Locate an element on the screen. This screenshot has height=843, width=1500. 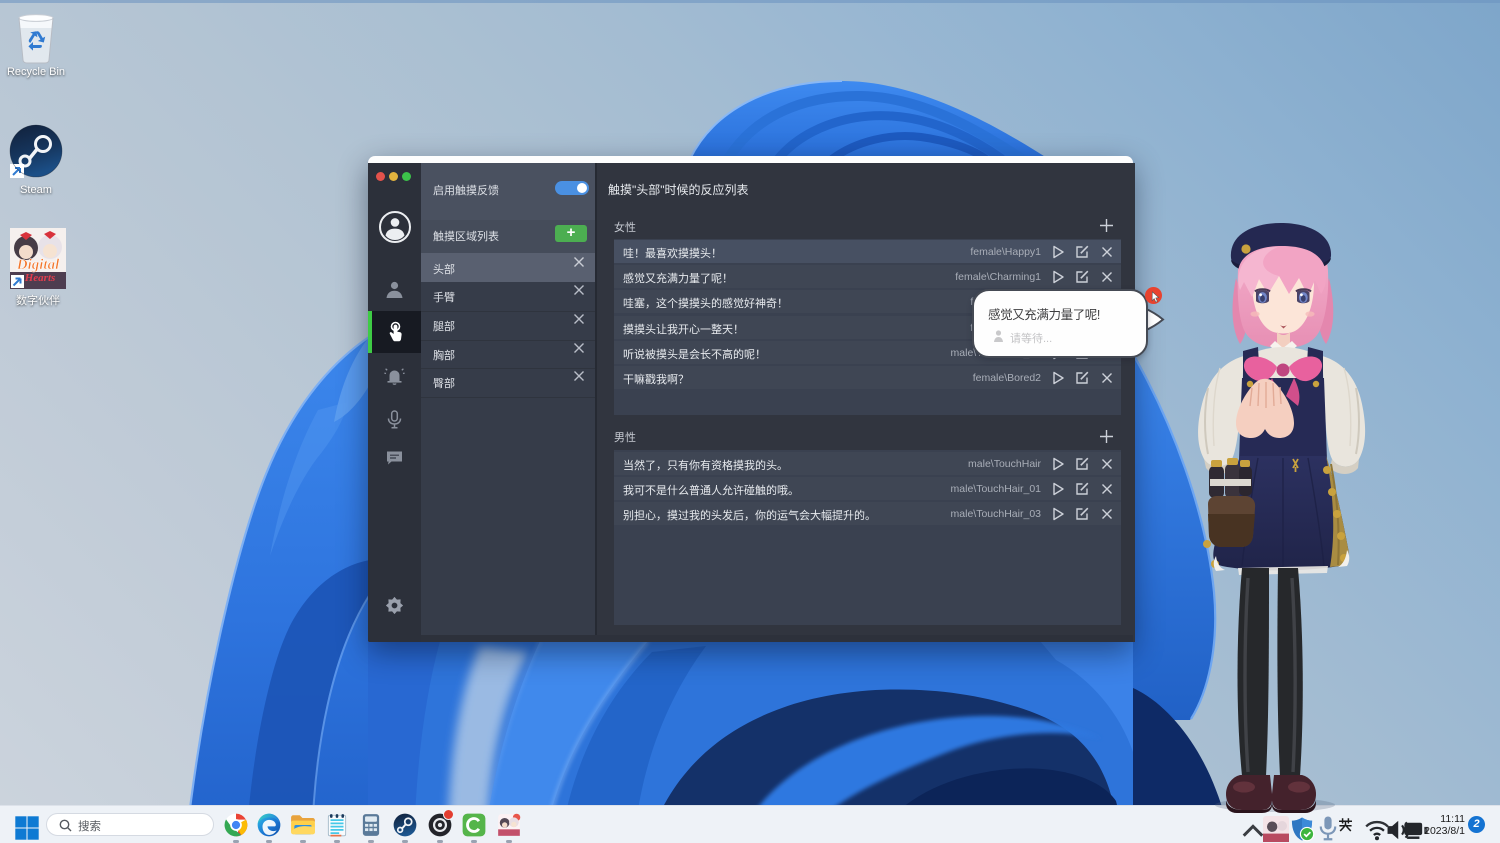
svg-text: Digital is located at coordinates (38, 265).